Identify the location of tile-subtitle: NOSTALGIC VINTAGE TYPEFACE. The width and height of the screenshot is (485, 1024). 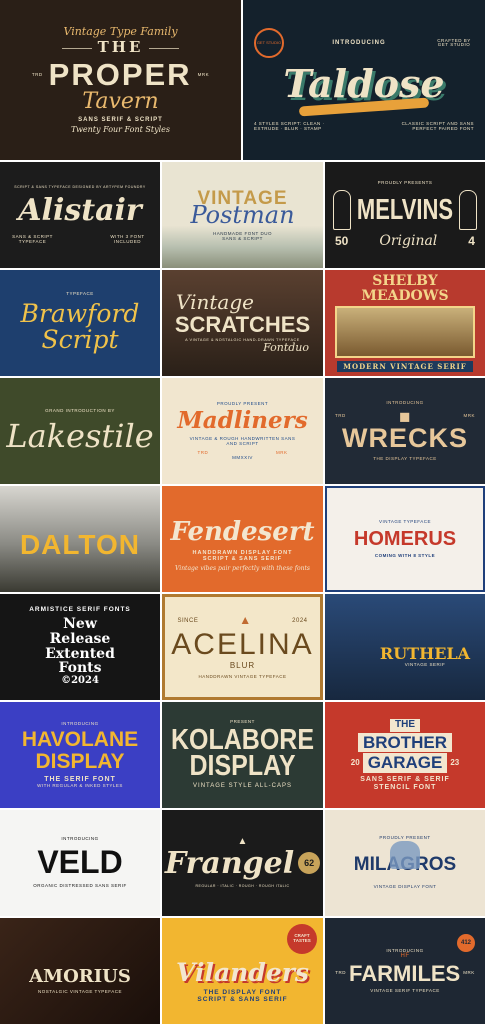
(79, 991).